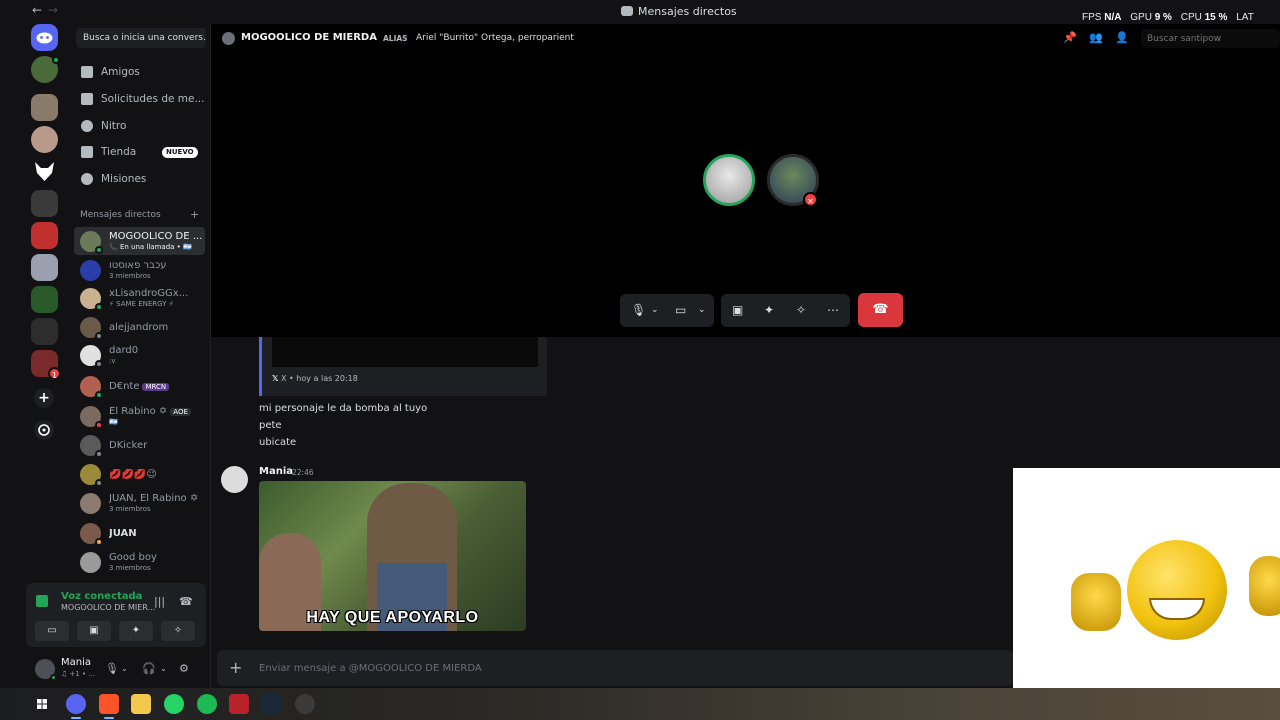  What do you see at coordinates (141, 179) in the screenshot?
I see `nav-quests: Misiones` at bounding box center [141, 179].